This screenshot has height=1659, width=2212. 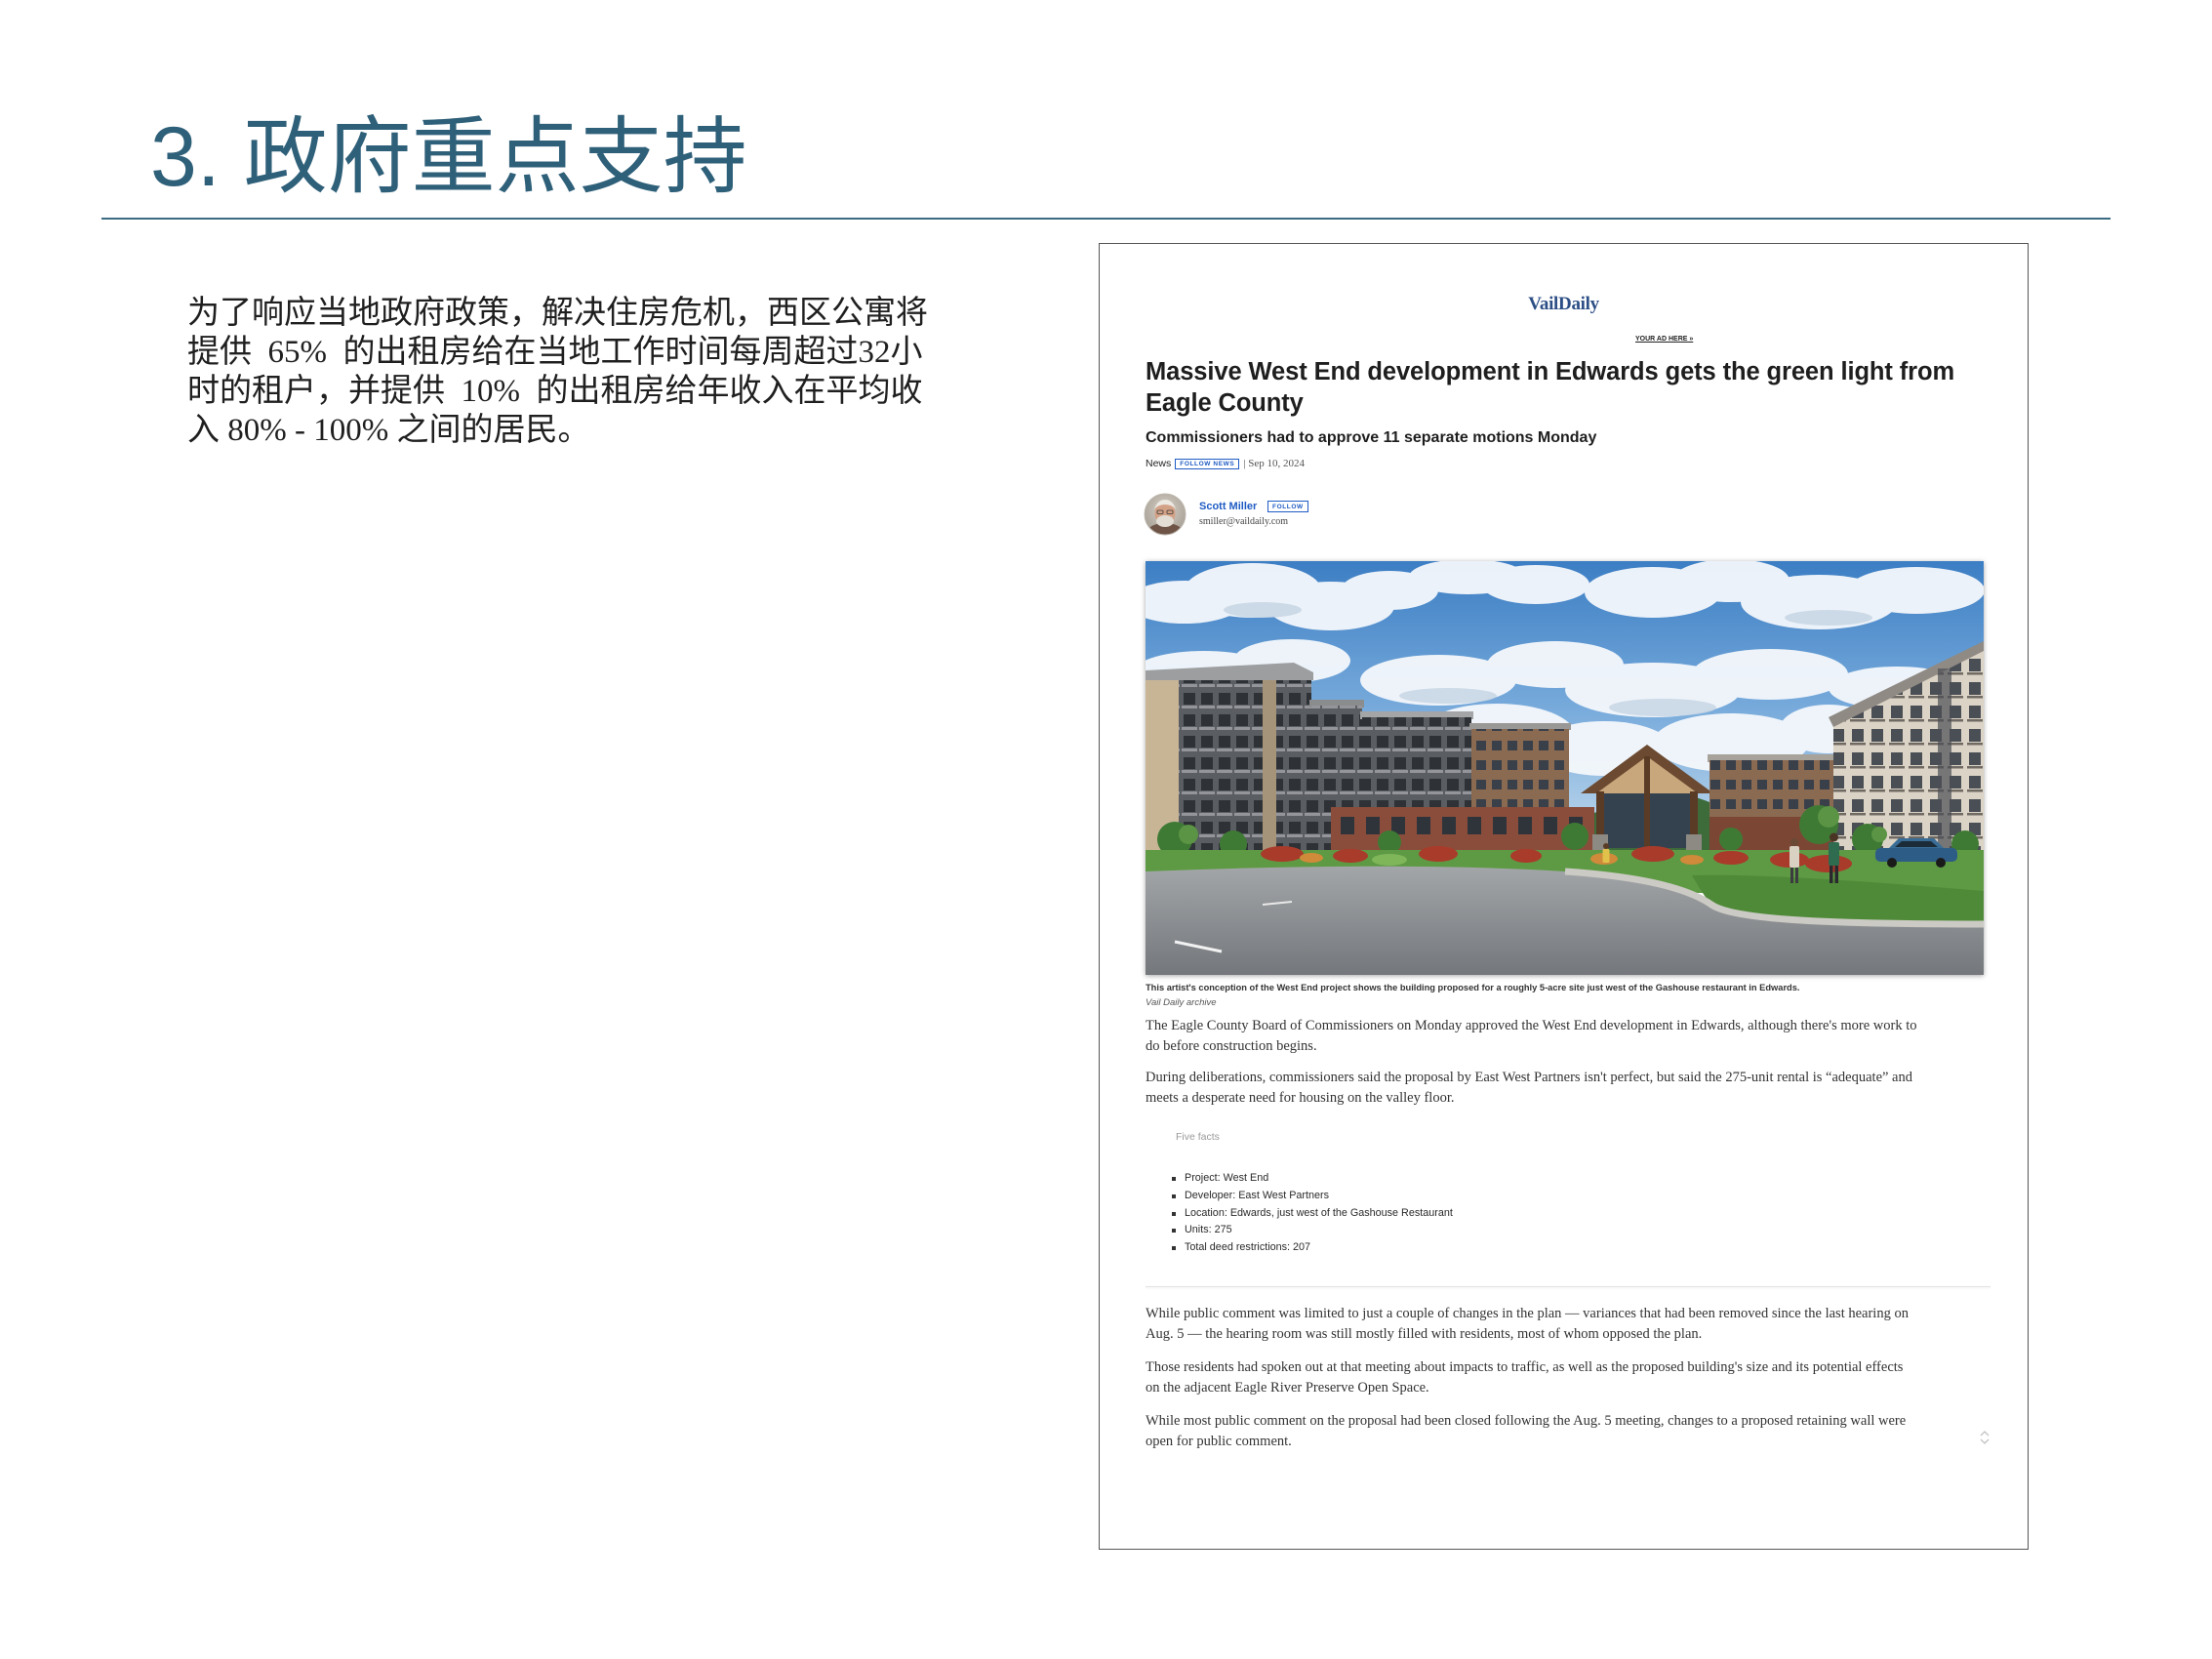 What do you see at coordinates (1225, 403) in the screenshot?
I see `headline-line: Eagle County` at bounding box center [1225, 403].